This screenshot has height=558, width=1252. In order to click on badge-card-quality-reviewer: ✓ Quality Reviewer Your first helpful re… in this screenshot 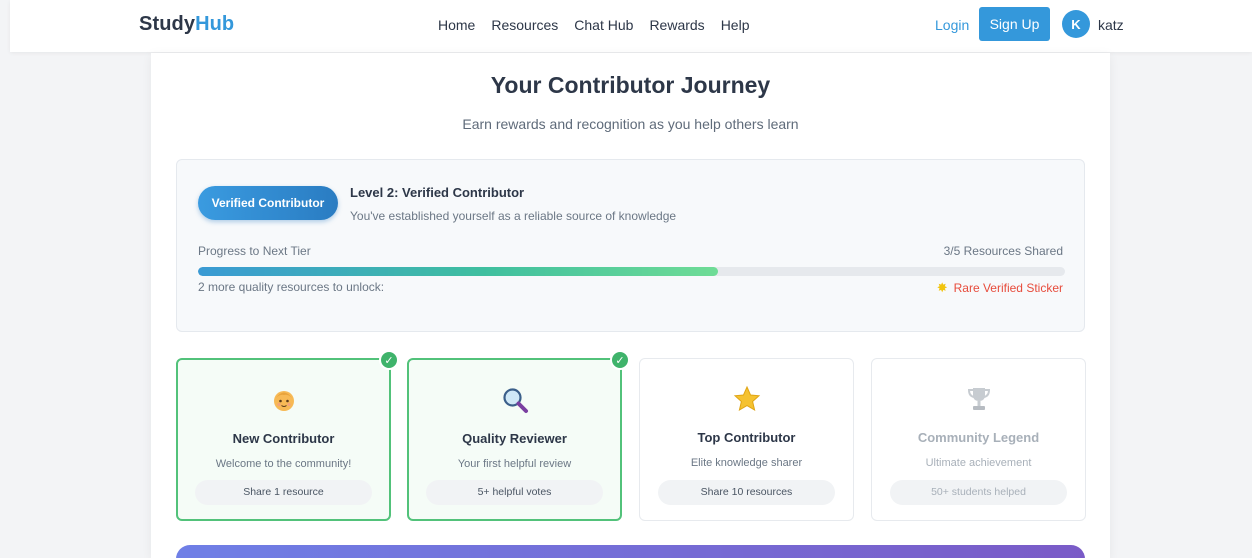, I will do `click(518, 435)`.